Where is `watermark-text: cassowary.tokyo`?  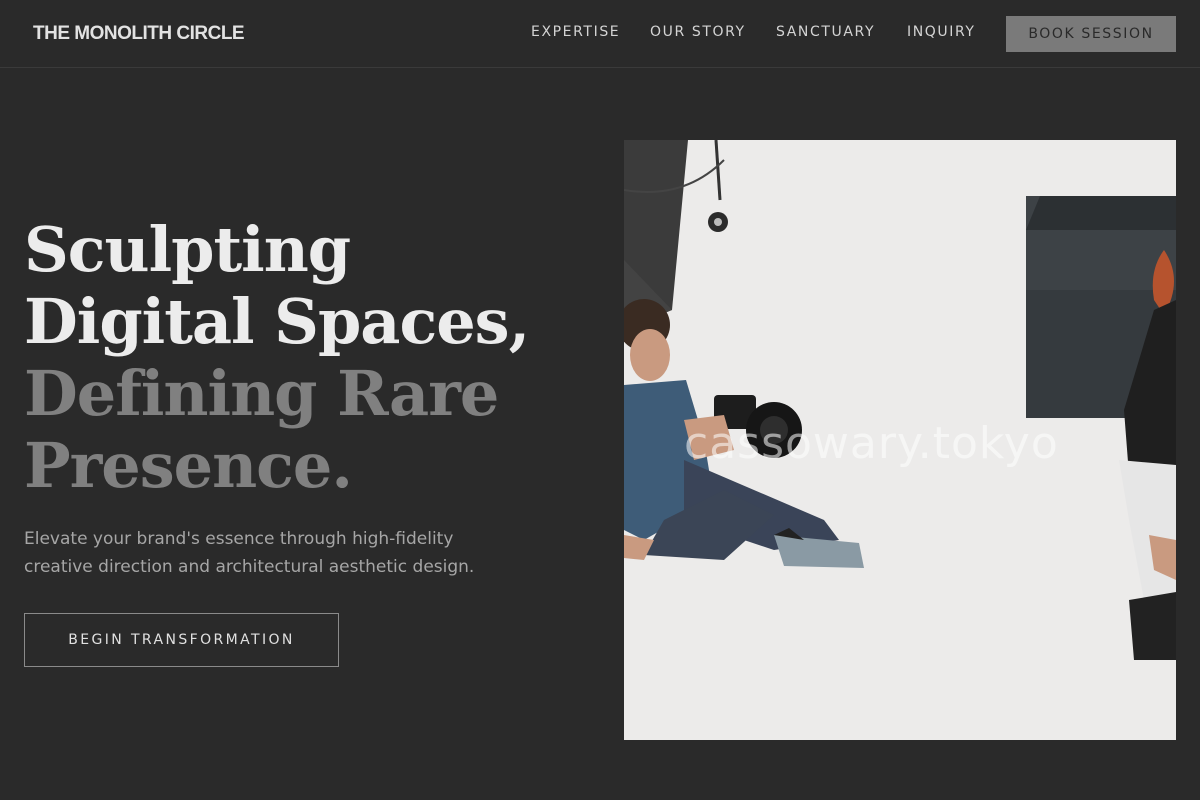 watermark-text: cassowary.tokyo is located at coordinates (871, 443).